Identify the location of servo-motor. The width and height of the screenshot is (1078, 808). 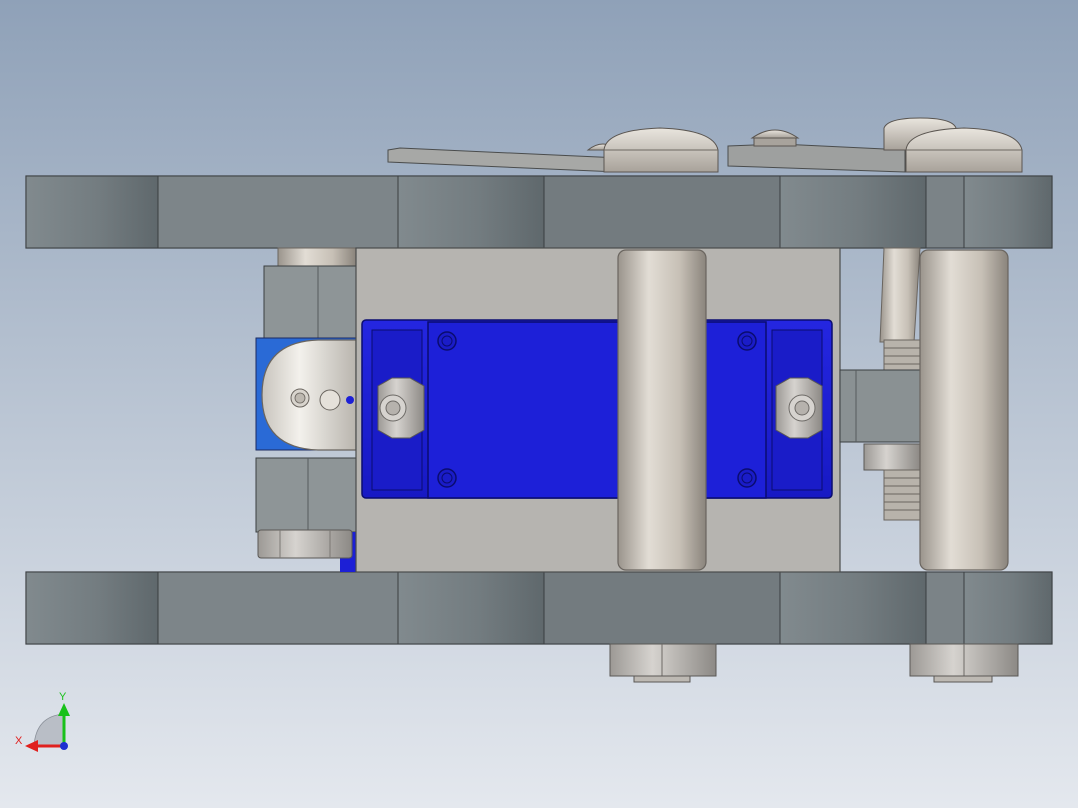
(597, 409).